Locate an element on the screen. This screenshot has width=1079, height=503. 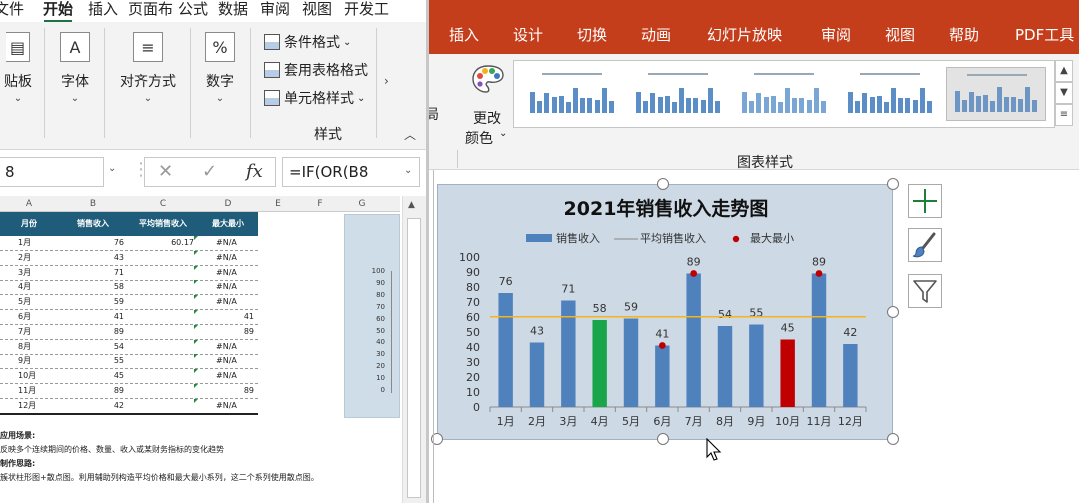
resize-handle-top-right is located at coordinates (893, 184).